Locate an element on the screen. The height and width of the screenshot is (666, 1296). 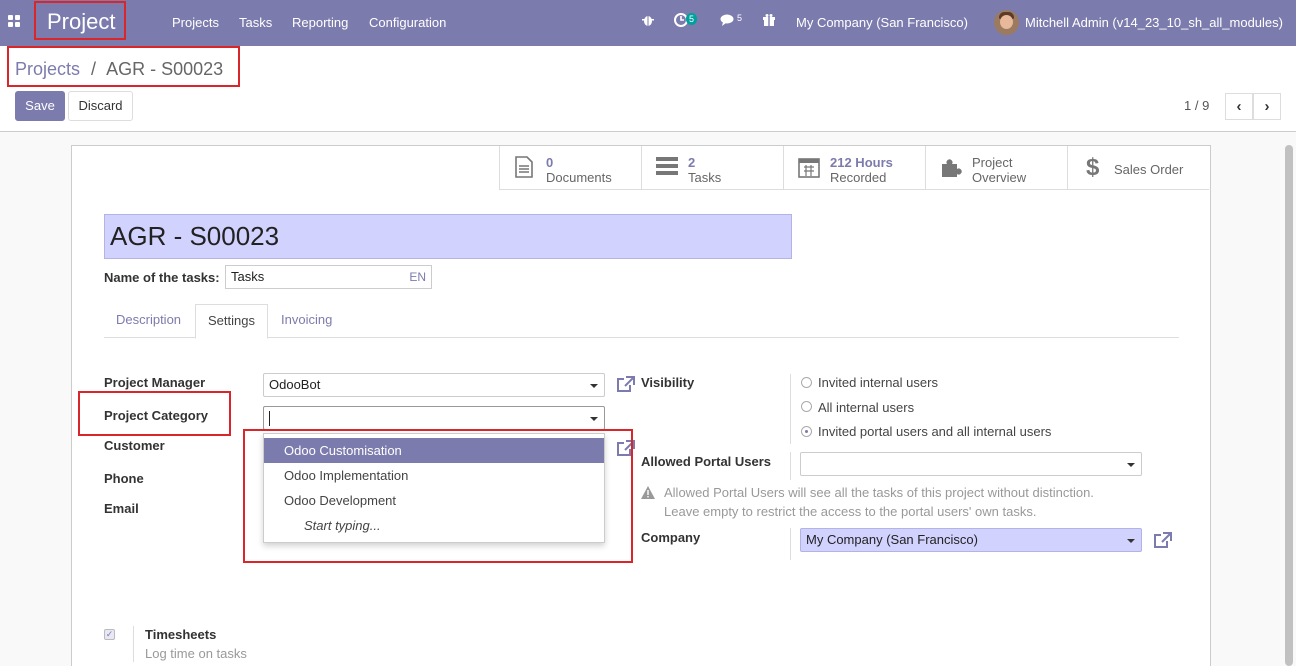
project-name-input: AGR - S00023 is located at coordinates (448, 236).